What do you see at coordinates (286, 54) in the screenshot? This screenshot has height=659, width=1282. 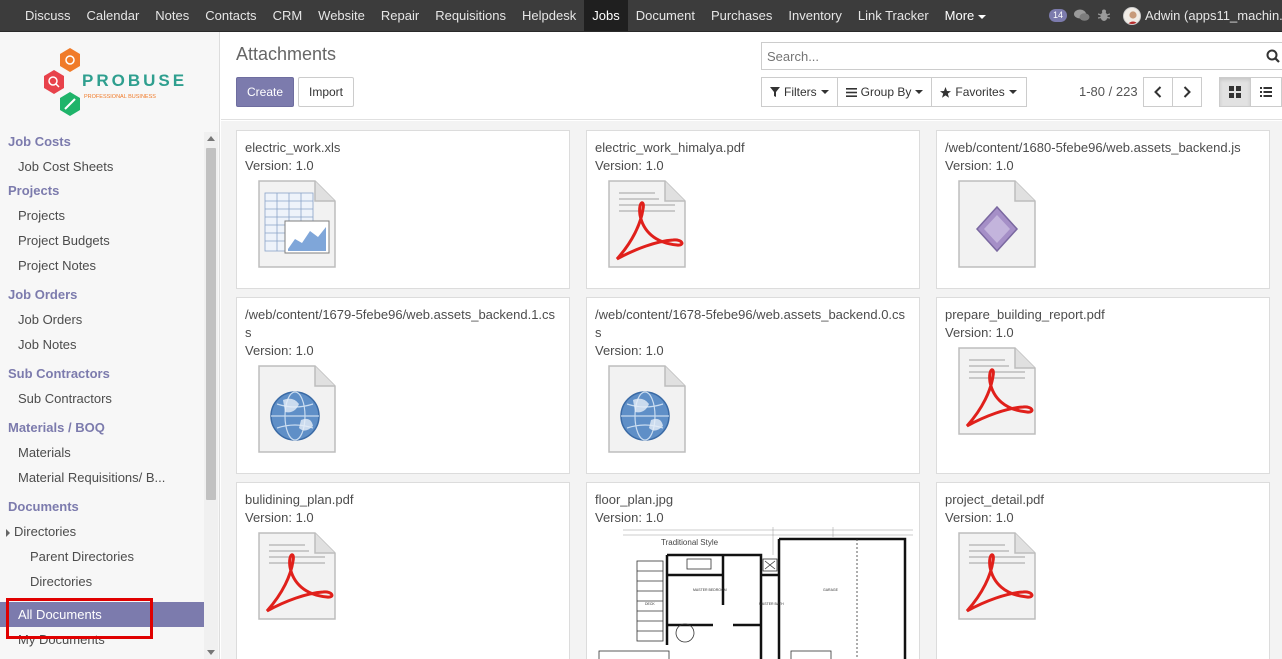 I see `page-title: Attachments` at bounding box center [286, 54].